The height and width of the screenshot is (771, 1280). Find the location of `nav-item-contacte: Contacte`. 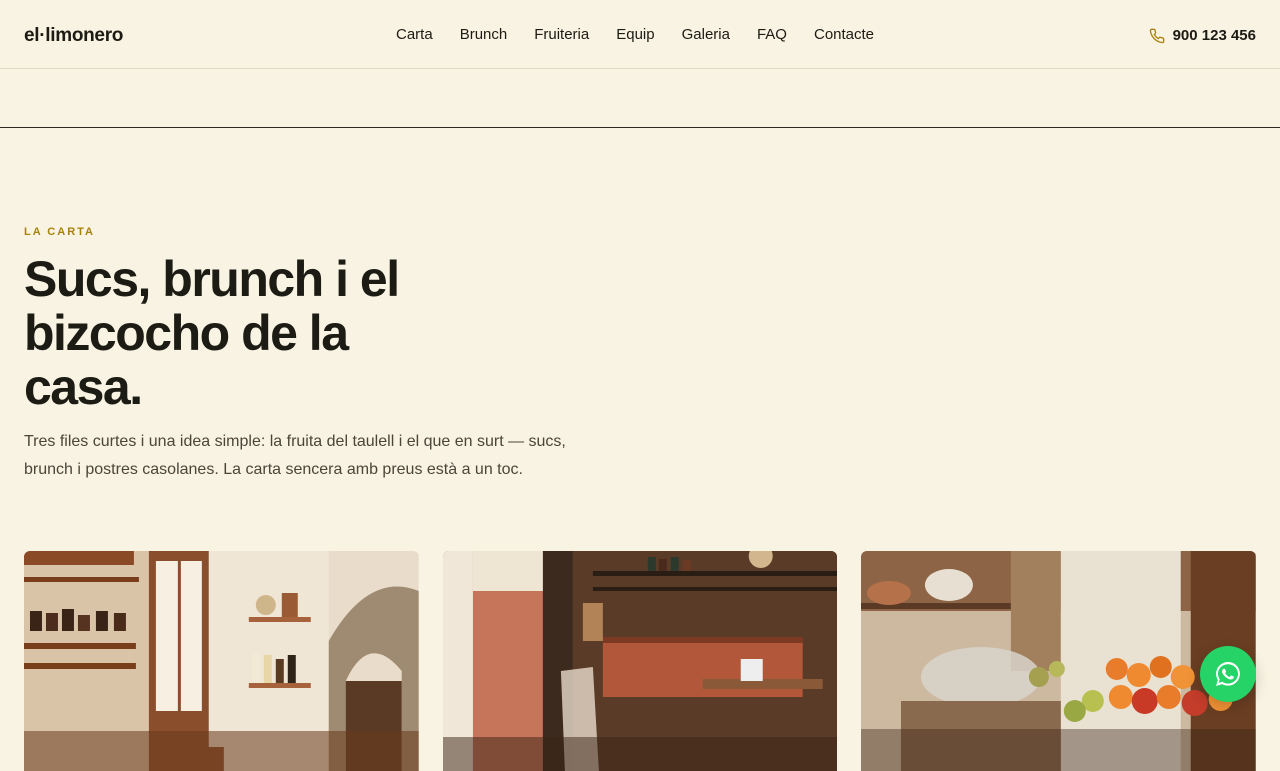

nav-item-contacte: Contacte is located at coordinates (843, 34).